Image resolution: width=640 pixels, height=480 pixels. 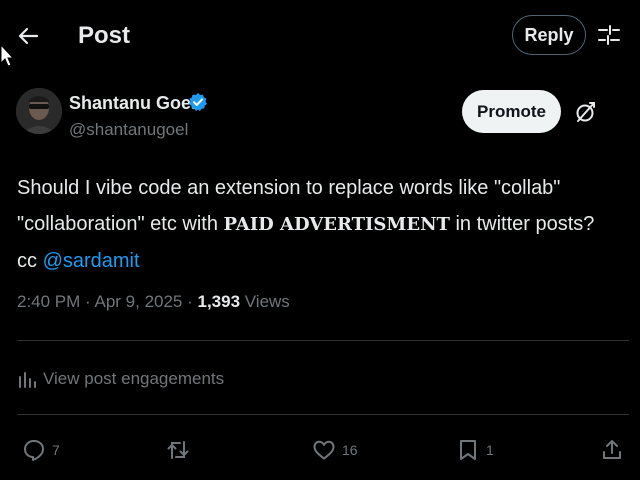 What do you see at coordinates (219, 301) in the screenshot?
I see `views-count: 1,393` at bounding box center [219, 301].